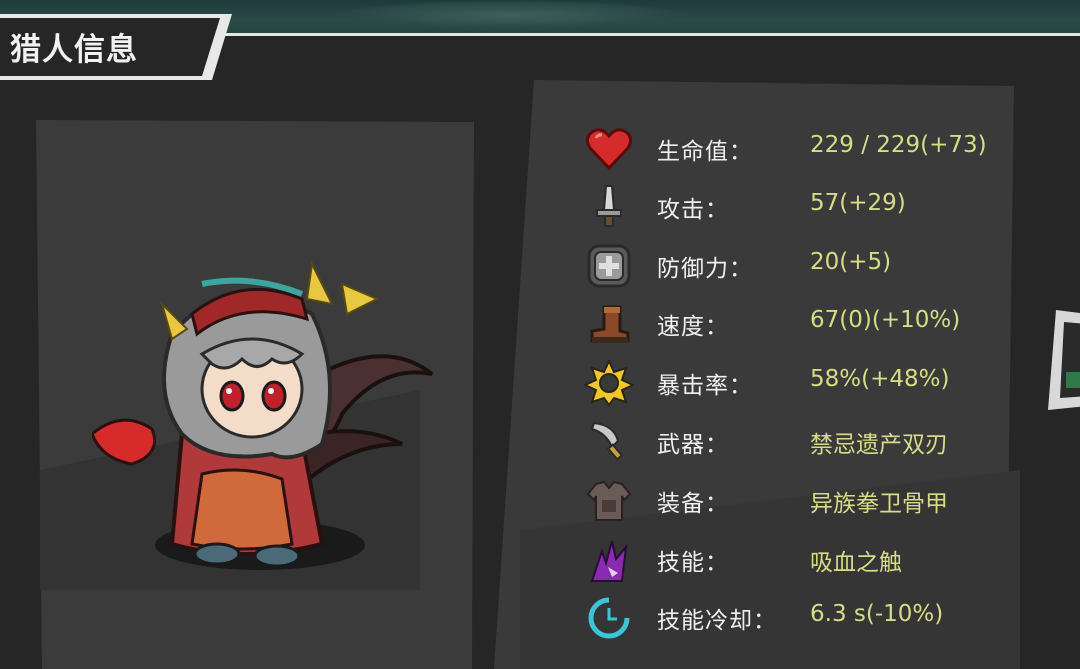 Image resolution: width=1080 pixels, height=669 pixels. I want to click on stat-value-skill-cooldown: 6.3 s(-10%), so click(877, 614).